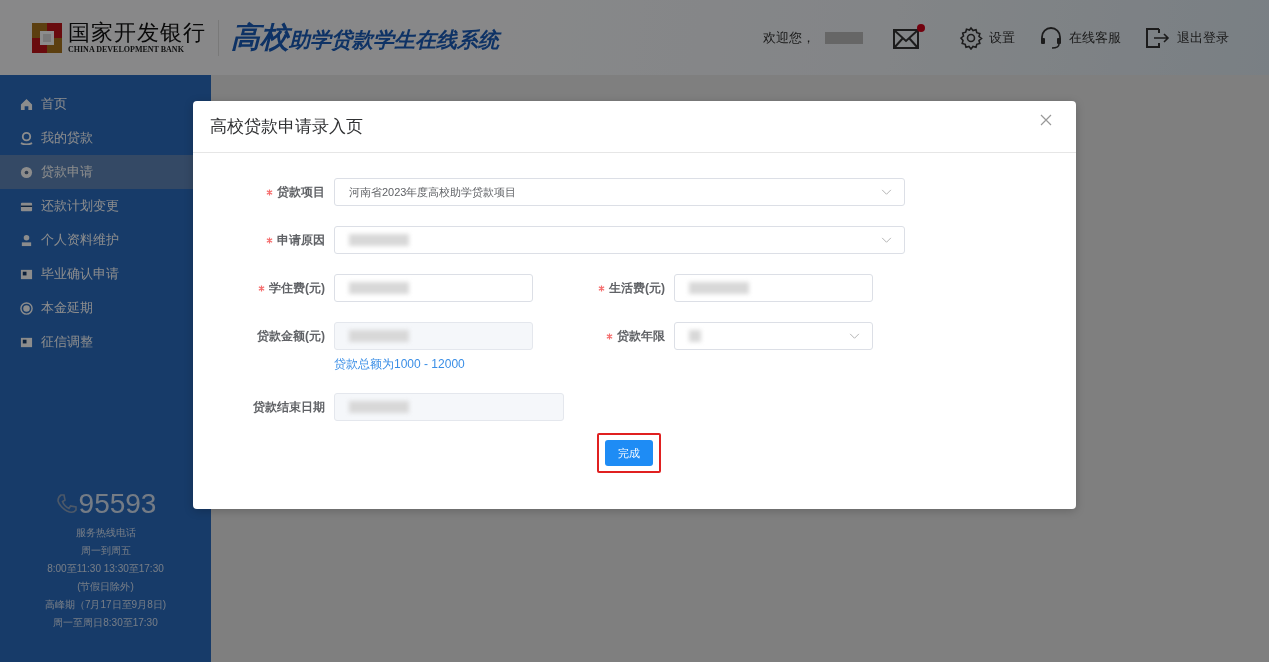 The height and width of the screenshot is (662, 1269). Describe the element at coordinates (137, 33) in the screenshot. I see `bank-name: 国家开发银行` at that location.